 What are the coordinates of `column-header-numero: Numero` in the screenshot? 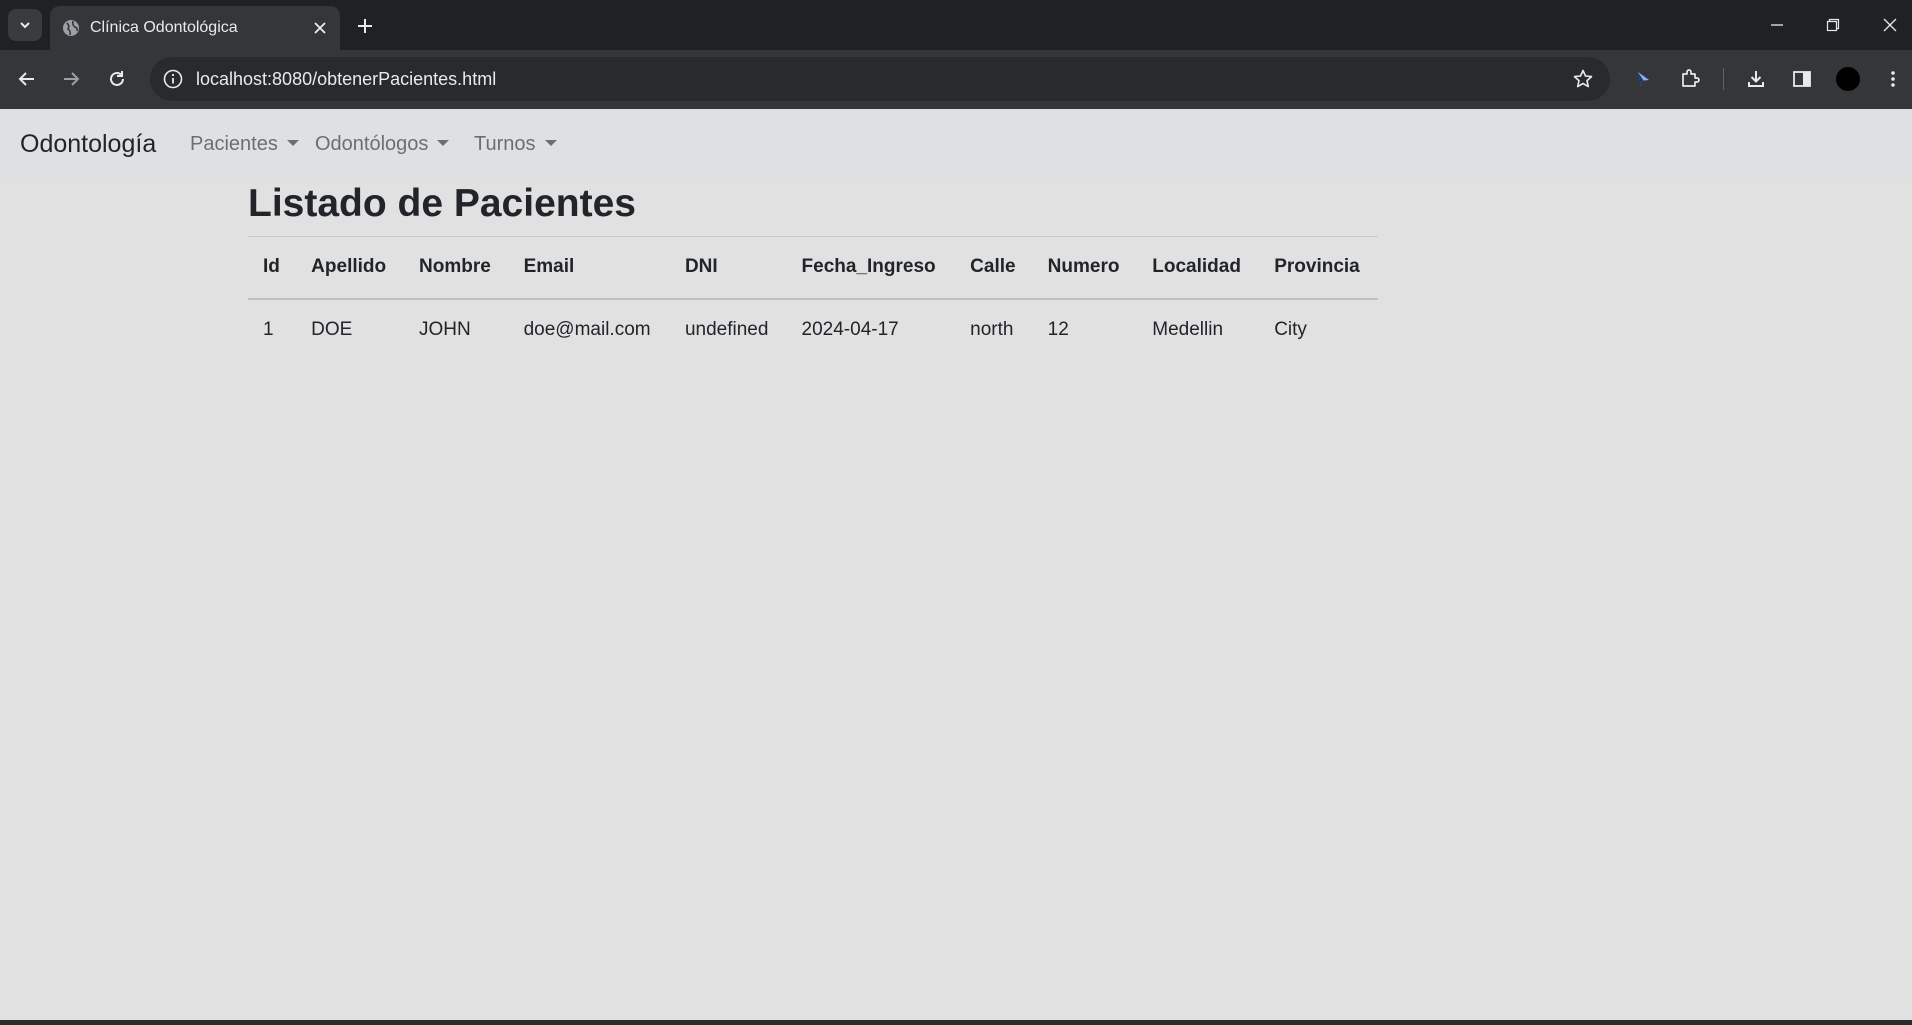 It's located at (1083, 267).